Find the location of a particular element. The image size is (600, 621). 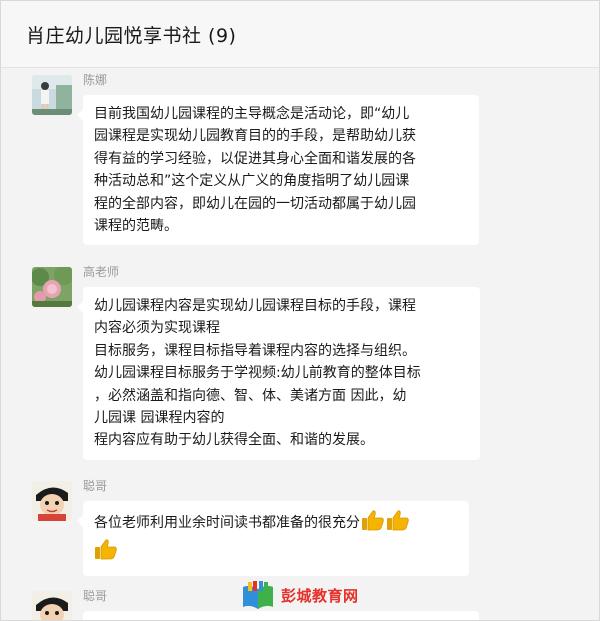

message-text: 各位老师利用业余时间读书都准备的很充分 is located at coordinates (227, 523).